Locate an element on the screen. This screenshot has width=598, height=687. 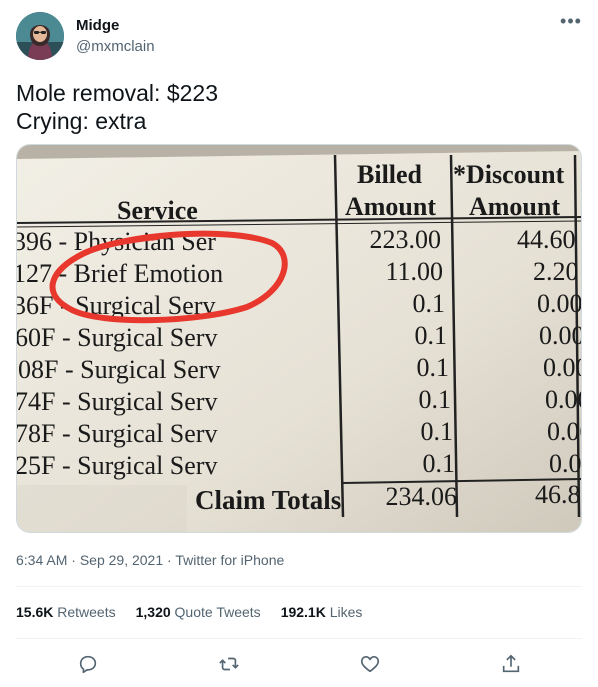
likes-stat: 192.1K Likes is located at coordinates (322, 612).